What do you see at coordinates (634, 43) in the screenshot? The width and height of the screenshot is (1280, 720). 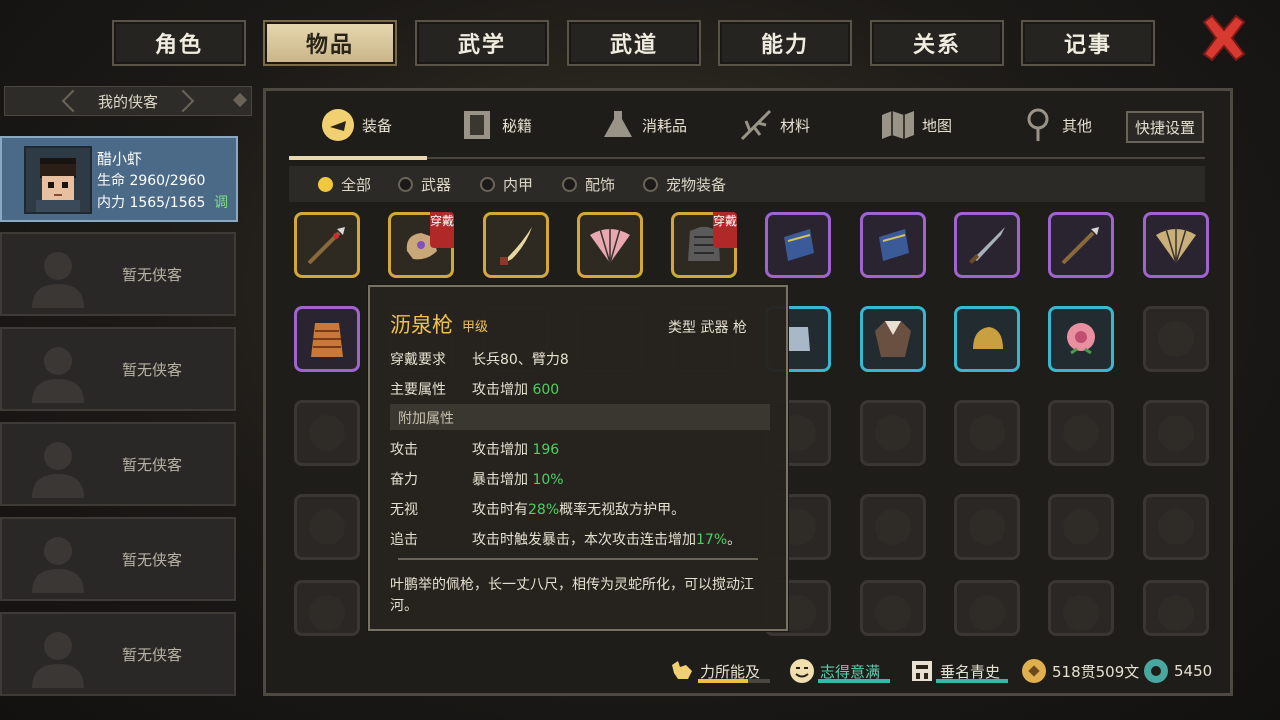 I see `tab-martial-way: 武道` at bounding box center [634, 43].